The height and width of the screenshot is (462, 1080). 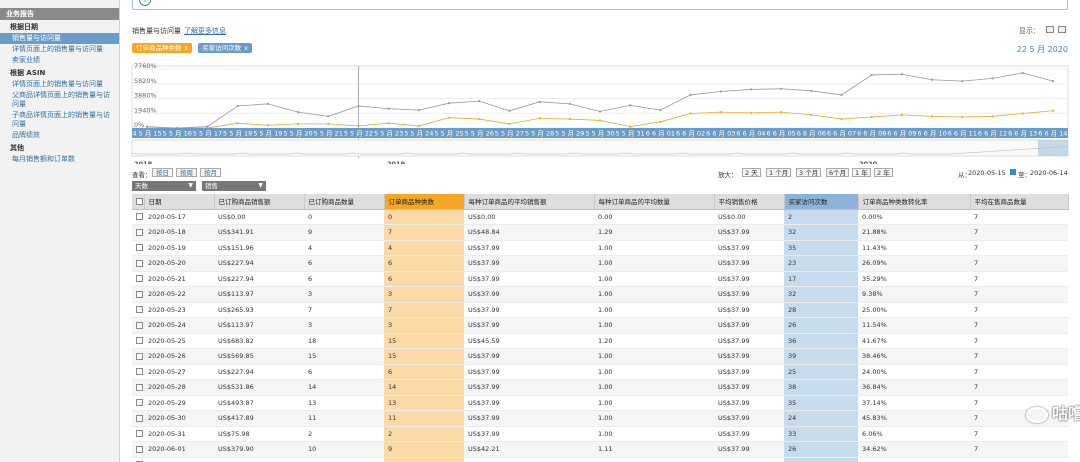 What do you see at coordinates (225, 48) in the screenshot?
I see `legend-tag-sessions: 买家访问次数 x` at bounding box center [225, 48].